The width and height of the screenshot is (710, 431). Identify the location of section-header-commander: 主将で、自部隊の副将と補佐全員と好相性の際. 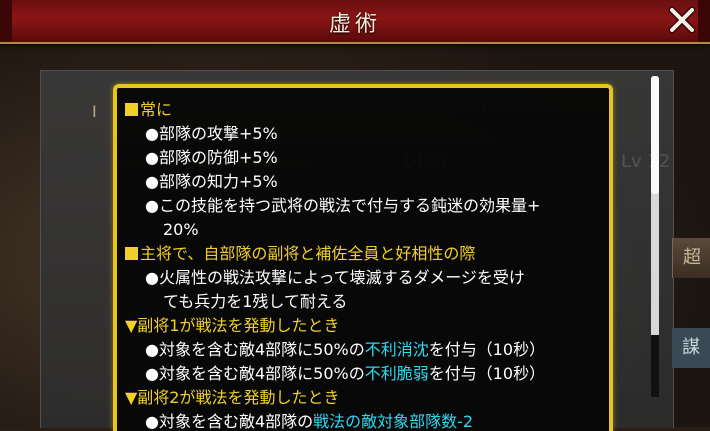
(364, 254).